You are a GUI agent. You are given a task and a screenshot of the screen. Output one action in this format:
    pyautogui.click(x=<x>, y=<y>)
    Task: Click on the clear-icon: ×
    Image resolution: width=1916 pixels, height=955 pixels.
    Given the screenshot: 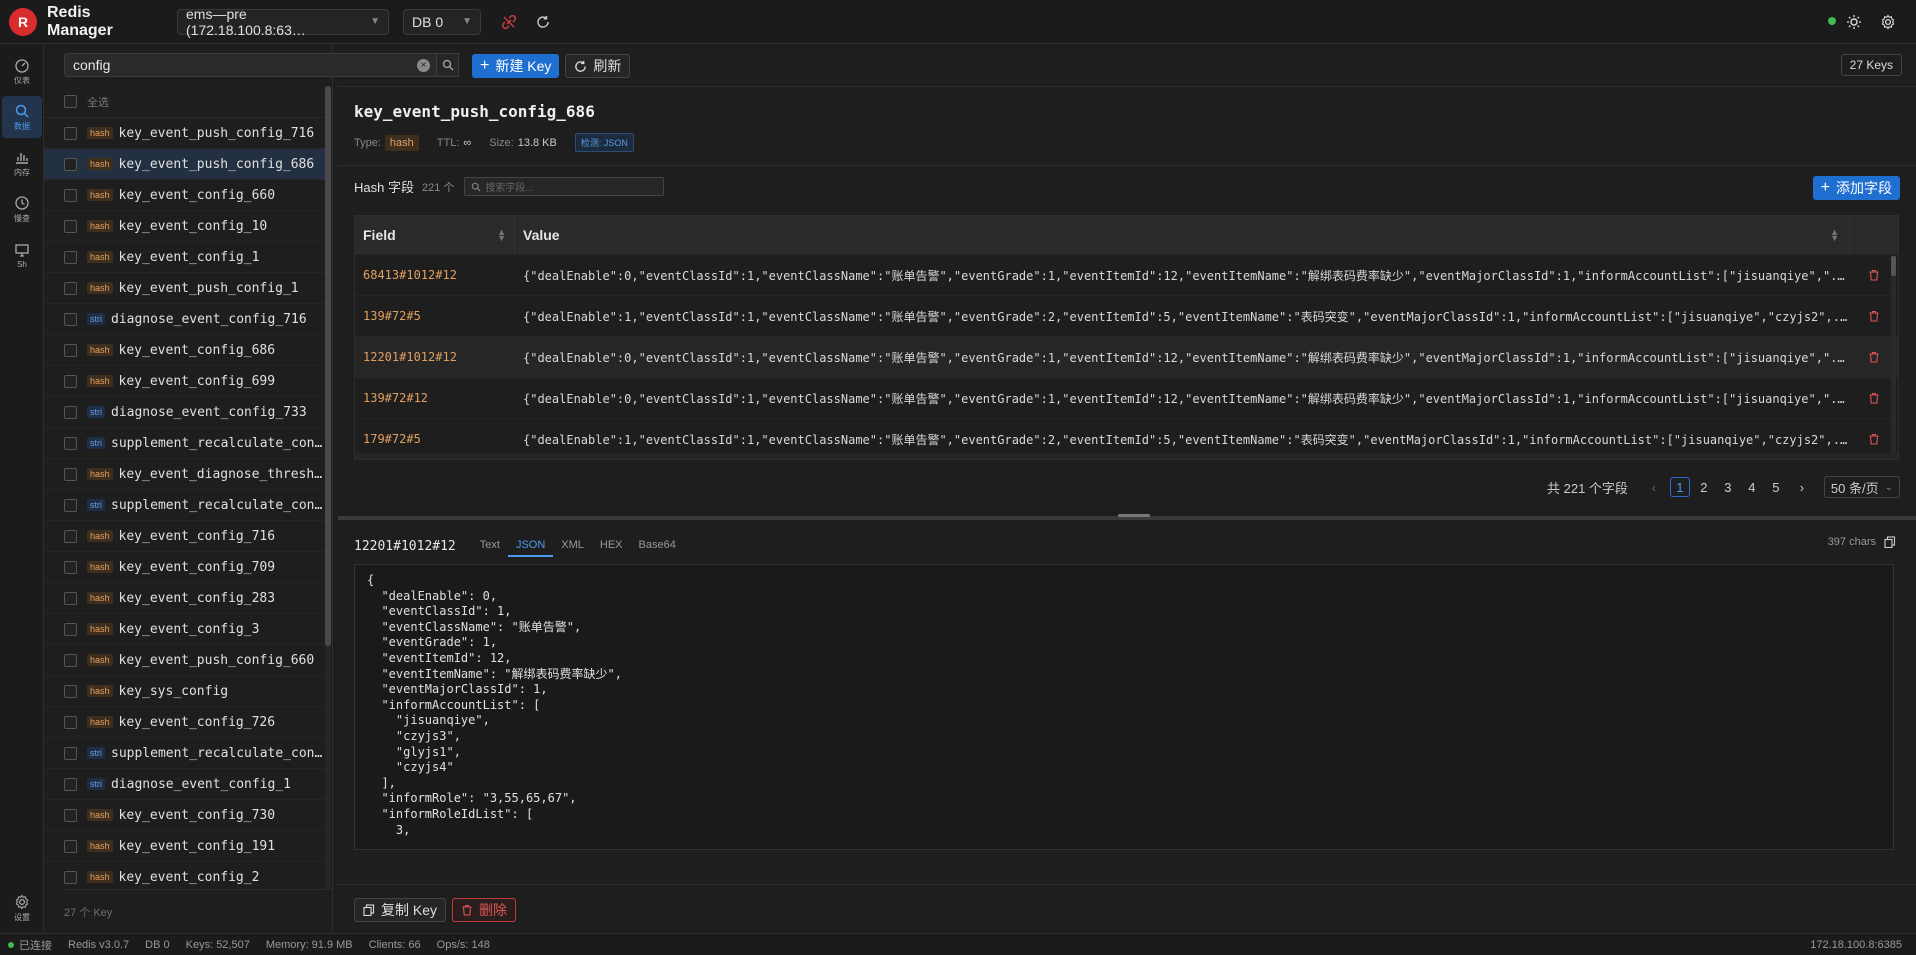 What is the action you would take?
    pyautogui.click(x=423, y=65)
    